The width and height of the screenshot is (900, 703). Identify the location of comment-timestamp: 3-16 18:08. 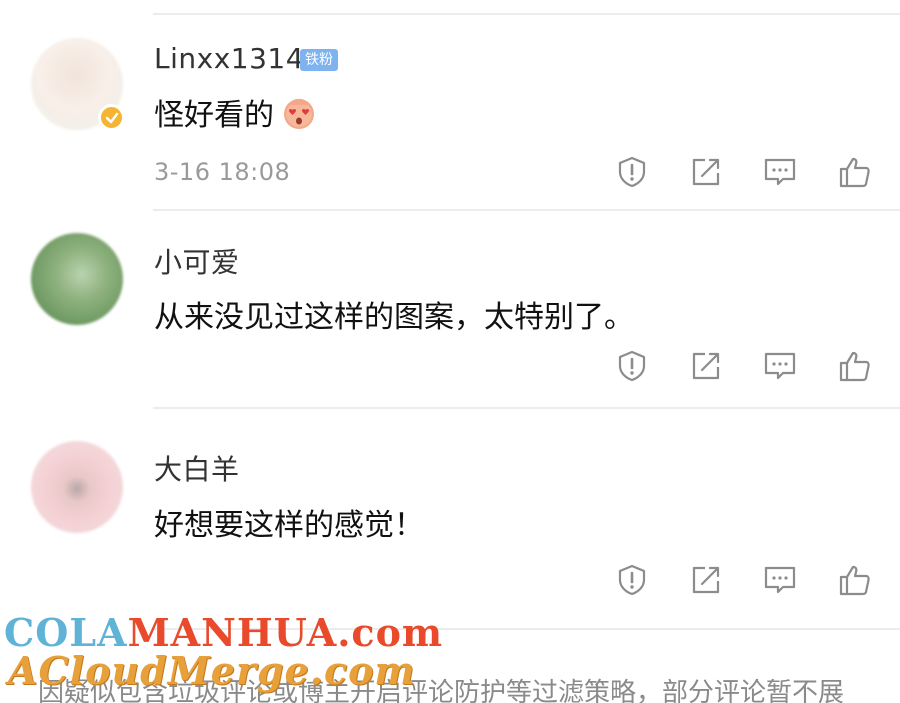
(222, 172).